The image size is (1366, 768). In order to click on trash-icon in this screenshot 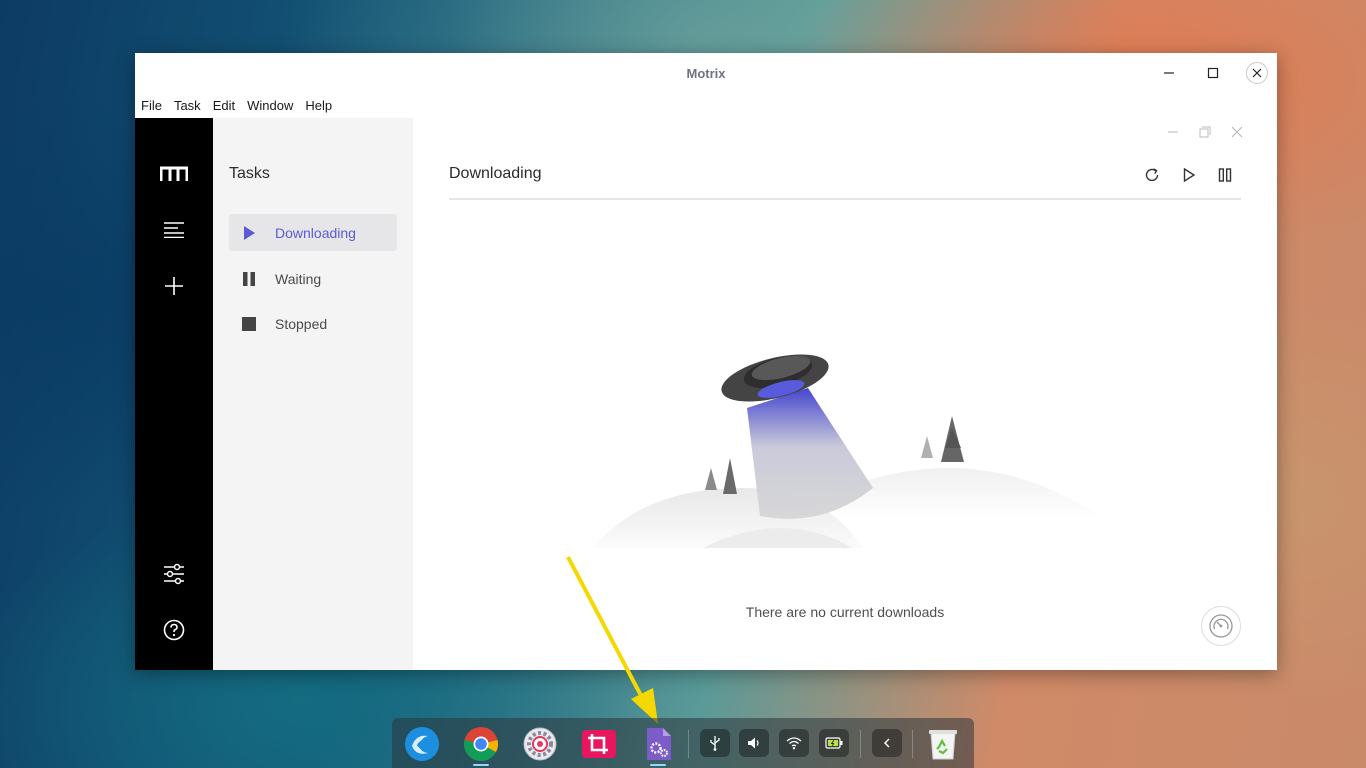, I will do `click(943, 745)`.